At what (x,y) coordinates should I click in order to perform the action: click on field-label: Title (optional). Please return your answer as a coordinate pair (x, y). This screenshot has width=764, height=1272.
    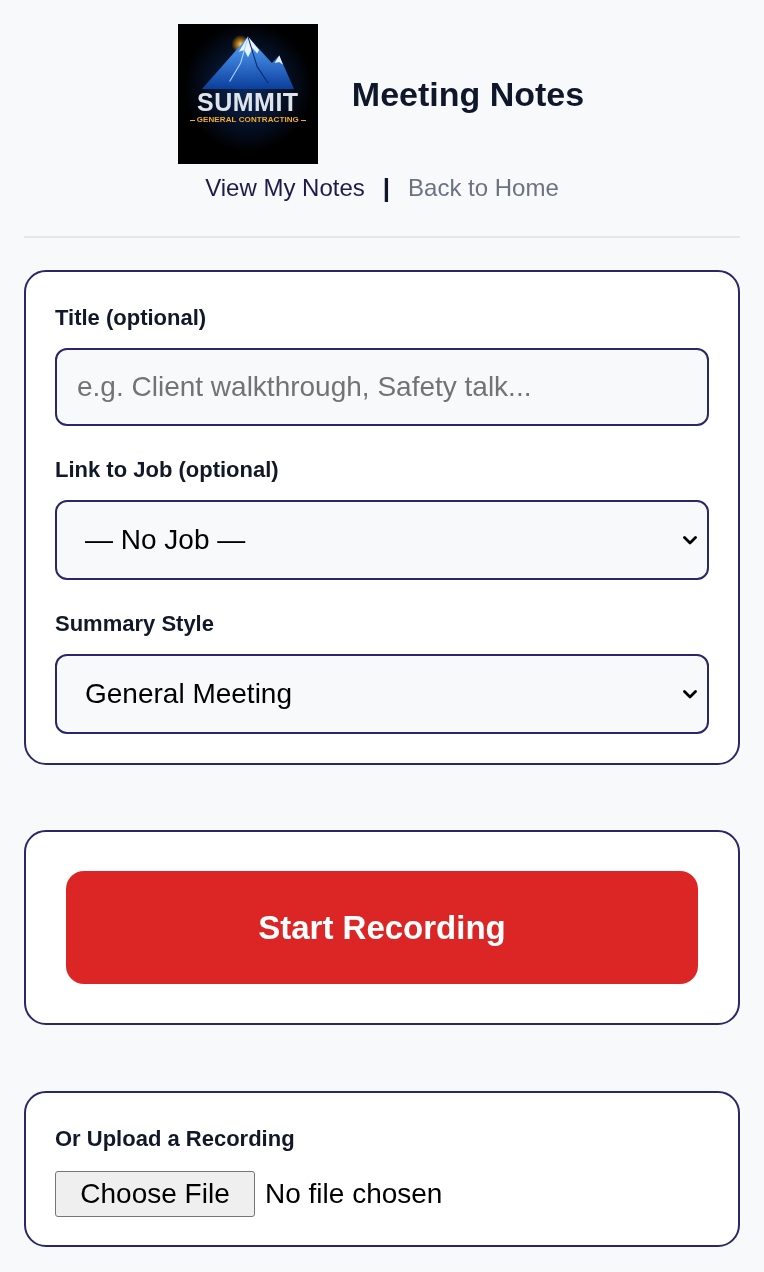
    Looking at the image, I should click on (131, 318).